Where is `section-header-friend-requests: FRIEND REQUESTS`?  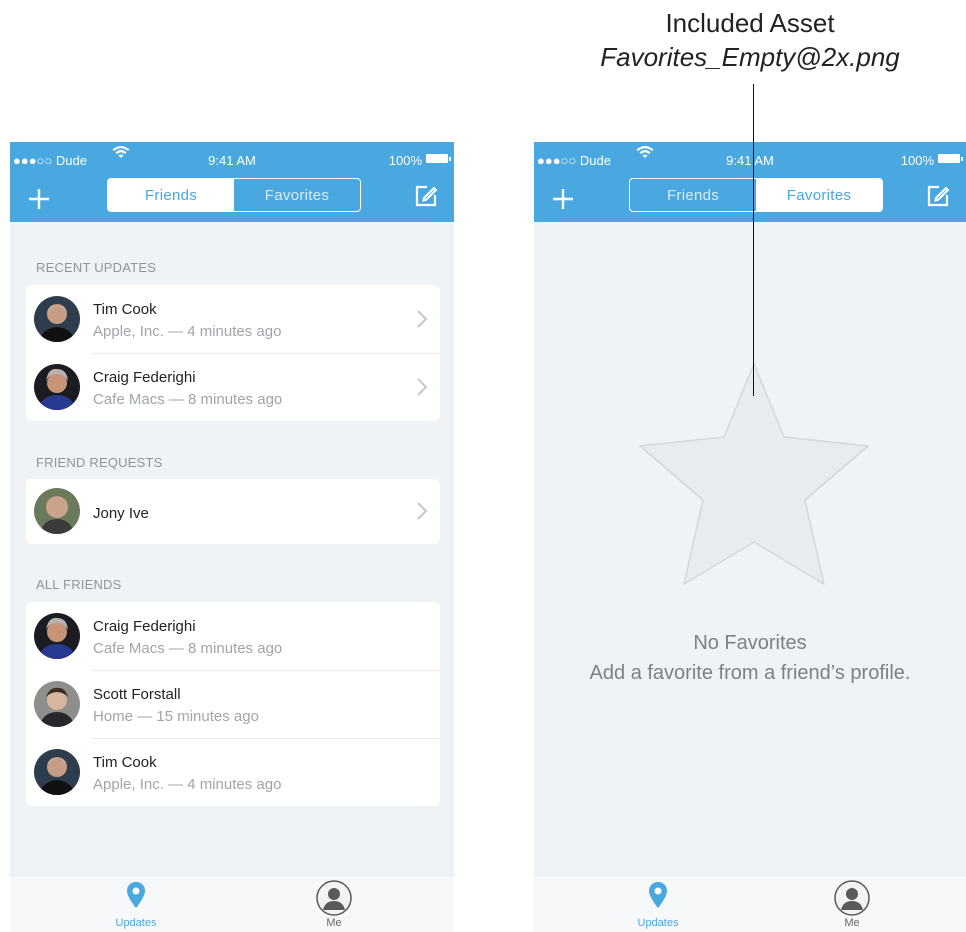 section-header-friend-requests: FRIEND REQUESTS is located at coordinates (99, 462).